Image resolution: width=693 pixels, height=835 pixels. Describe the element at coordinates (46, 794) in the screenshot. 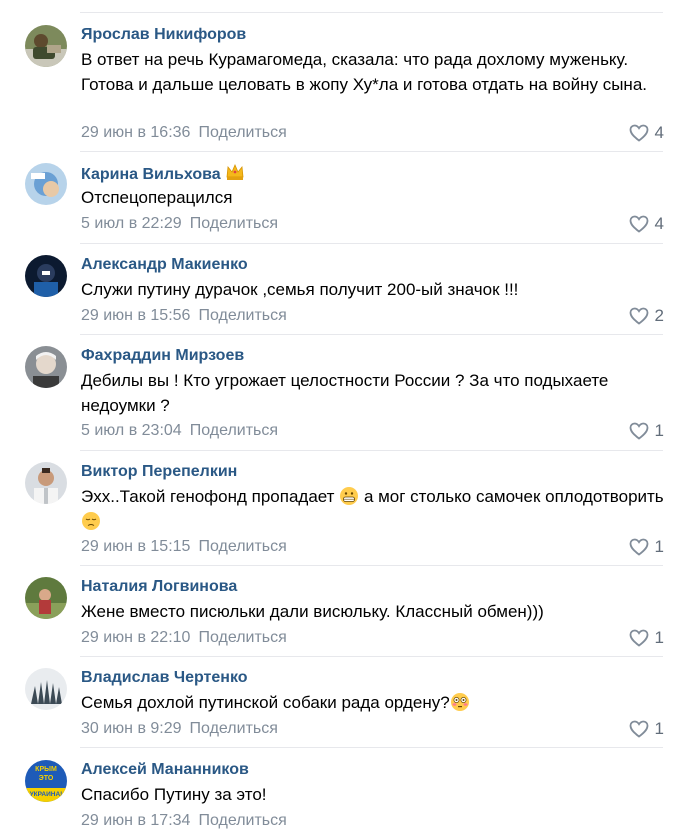

I see `avatar-badge-line: УКРАИНА!` at that location.